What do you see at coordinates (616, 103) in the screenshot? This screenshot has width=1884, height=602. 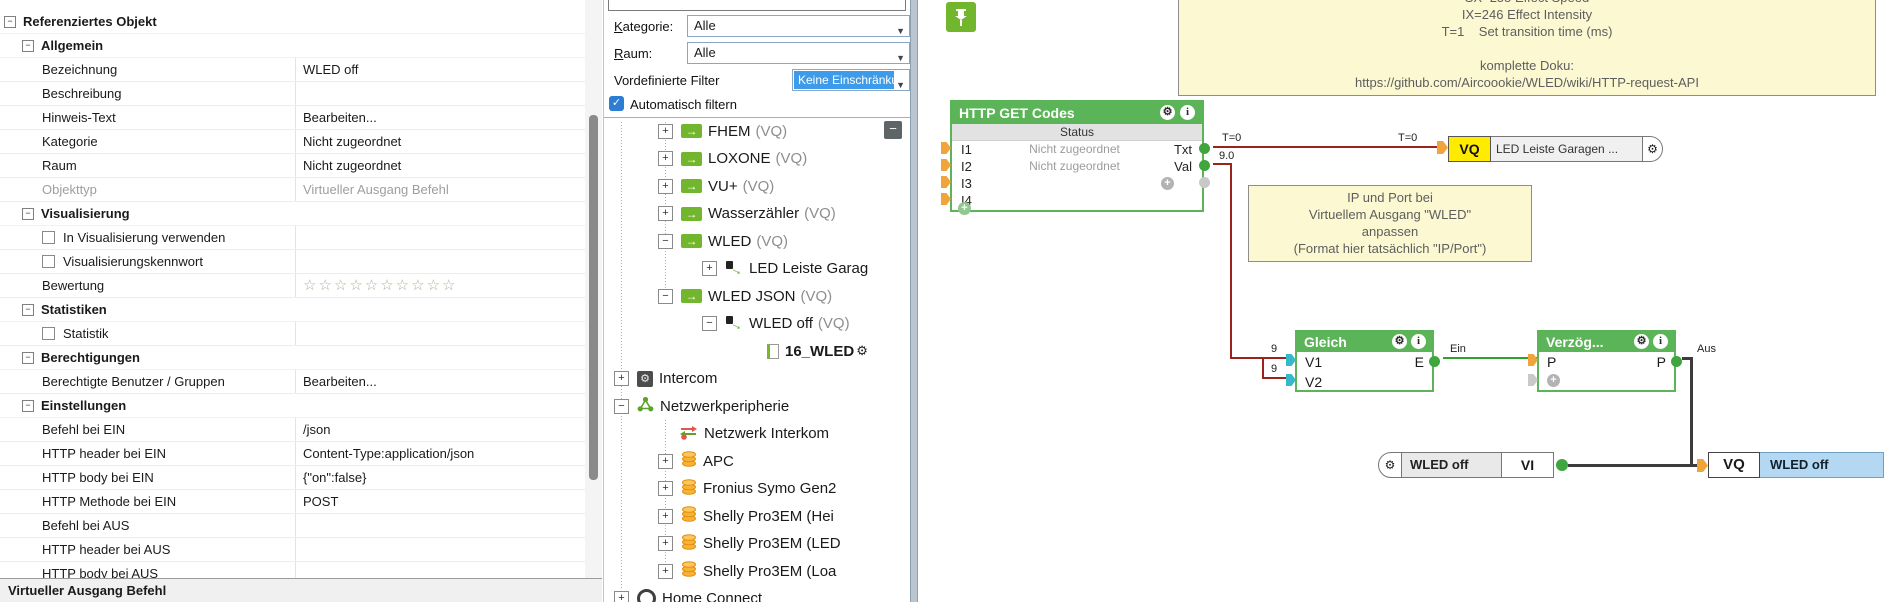 I see `automatisch-filtern-checkbox: ✓` at bounding box center [616, 103].